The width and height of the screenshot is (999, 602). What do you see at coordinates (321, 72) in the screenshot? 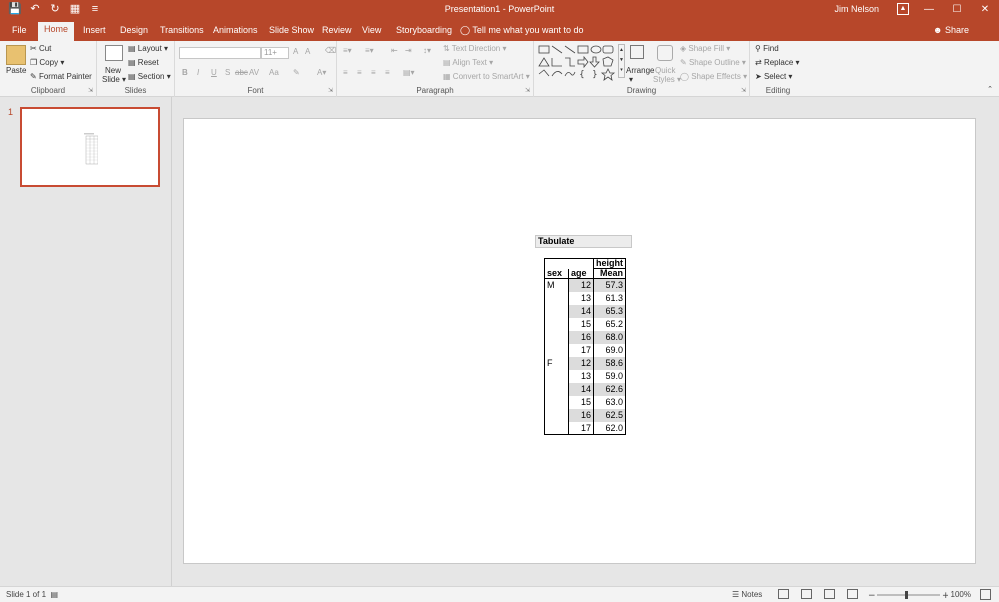
I see `font-color-icon: A▾` at bounding box center [321, 72].